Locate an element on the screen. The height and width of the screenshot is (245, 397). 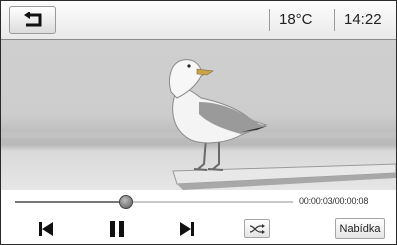
shuffle-button is located at coordinates (257, 228).